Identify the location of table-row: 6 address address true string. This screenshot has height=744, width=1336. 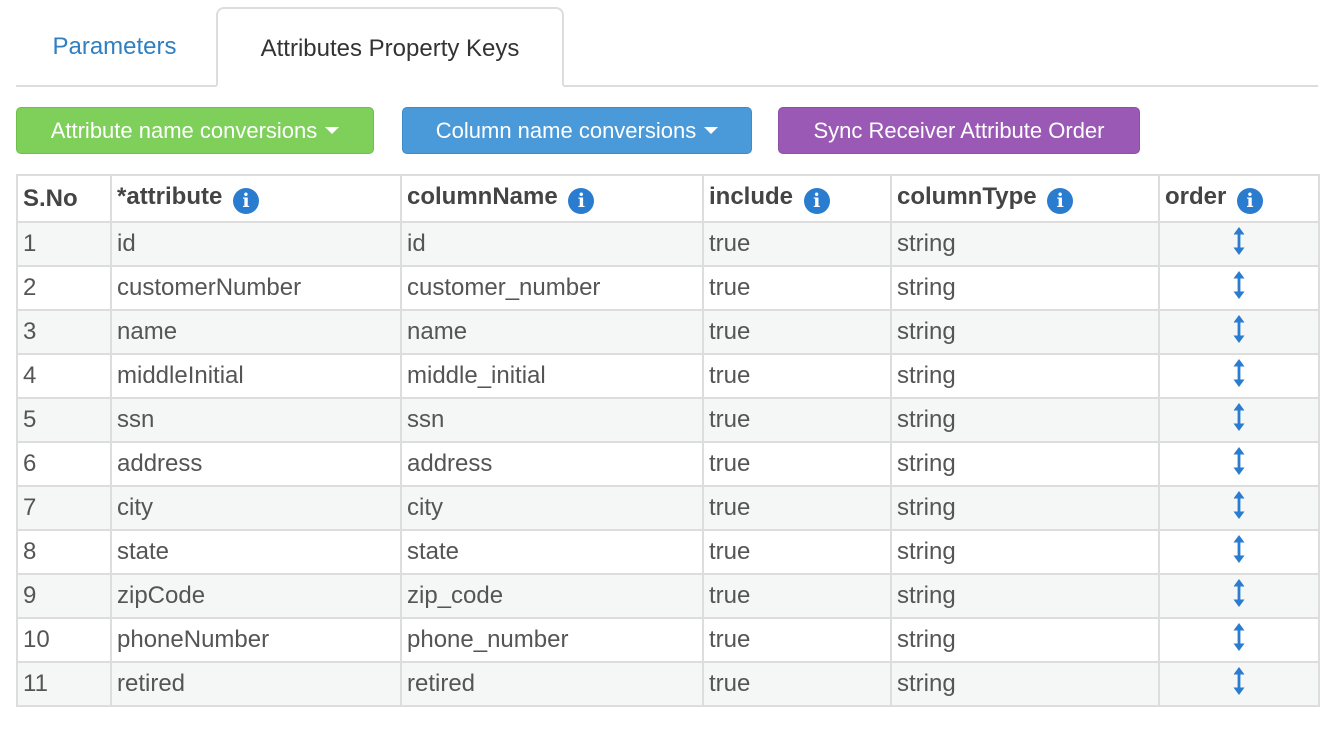
(668, 464).